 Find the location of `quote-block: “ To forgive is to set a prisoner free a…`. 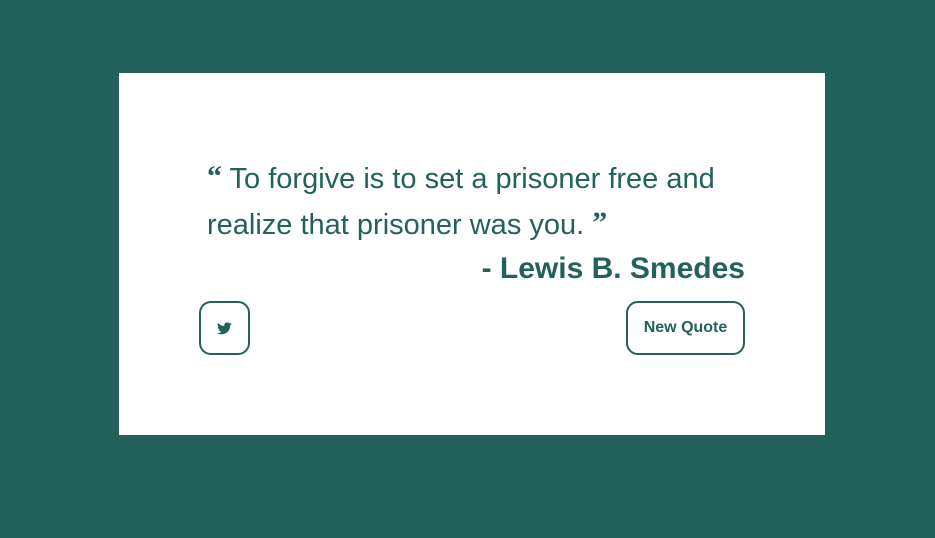

quote-block: “ To forgive is to set a prisoner free a… is located at coordinates (472, 223).